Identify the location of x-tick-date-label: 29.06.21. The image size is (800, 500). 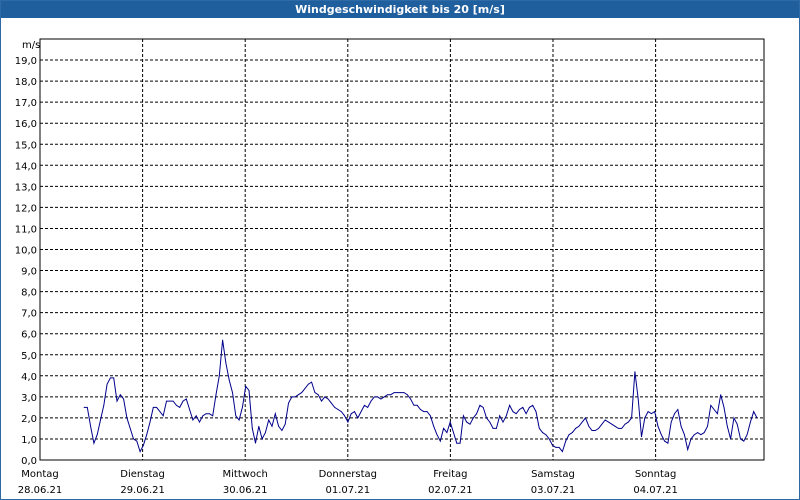
(142, 490).